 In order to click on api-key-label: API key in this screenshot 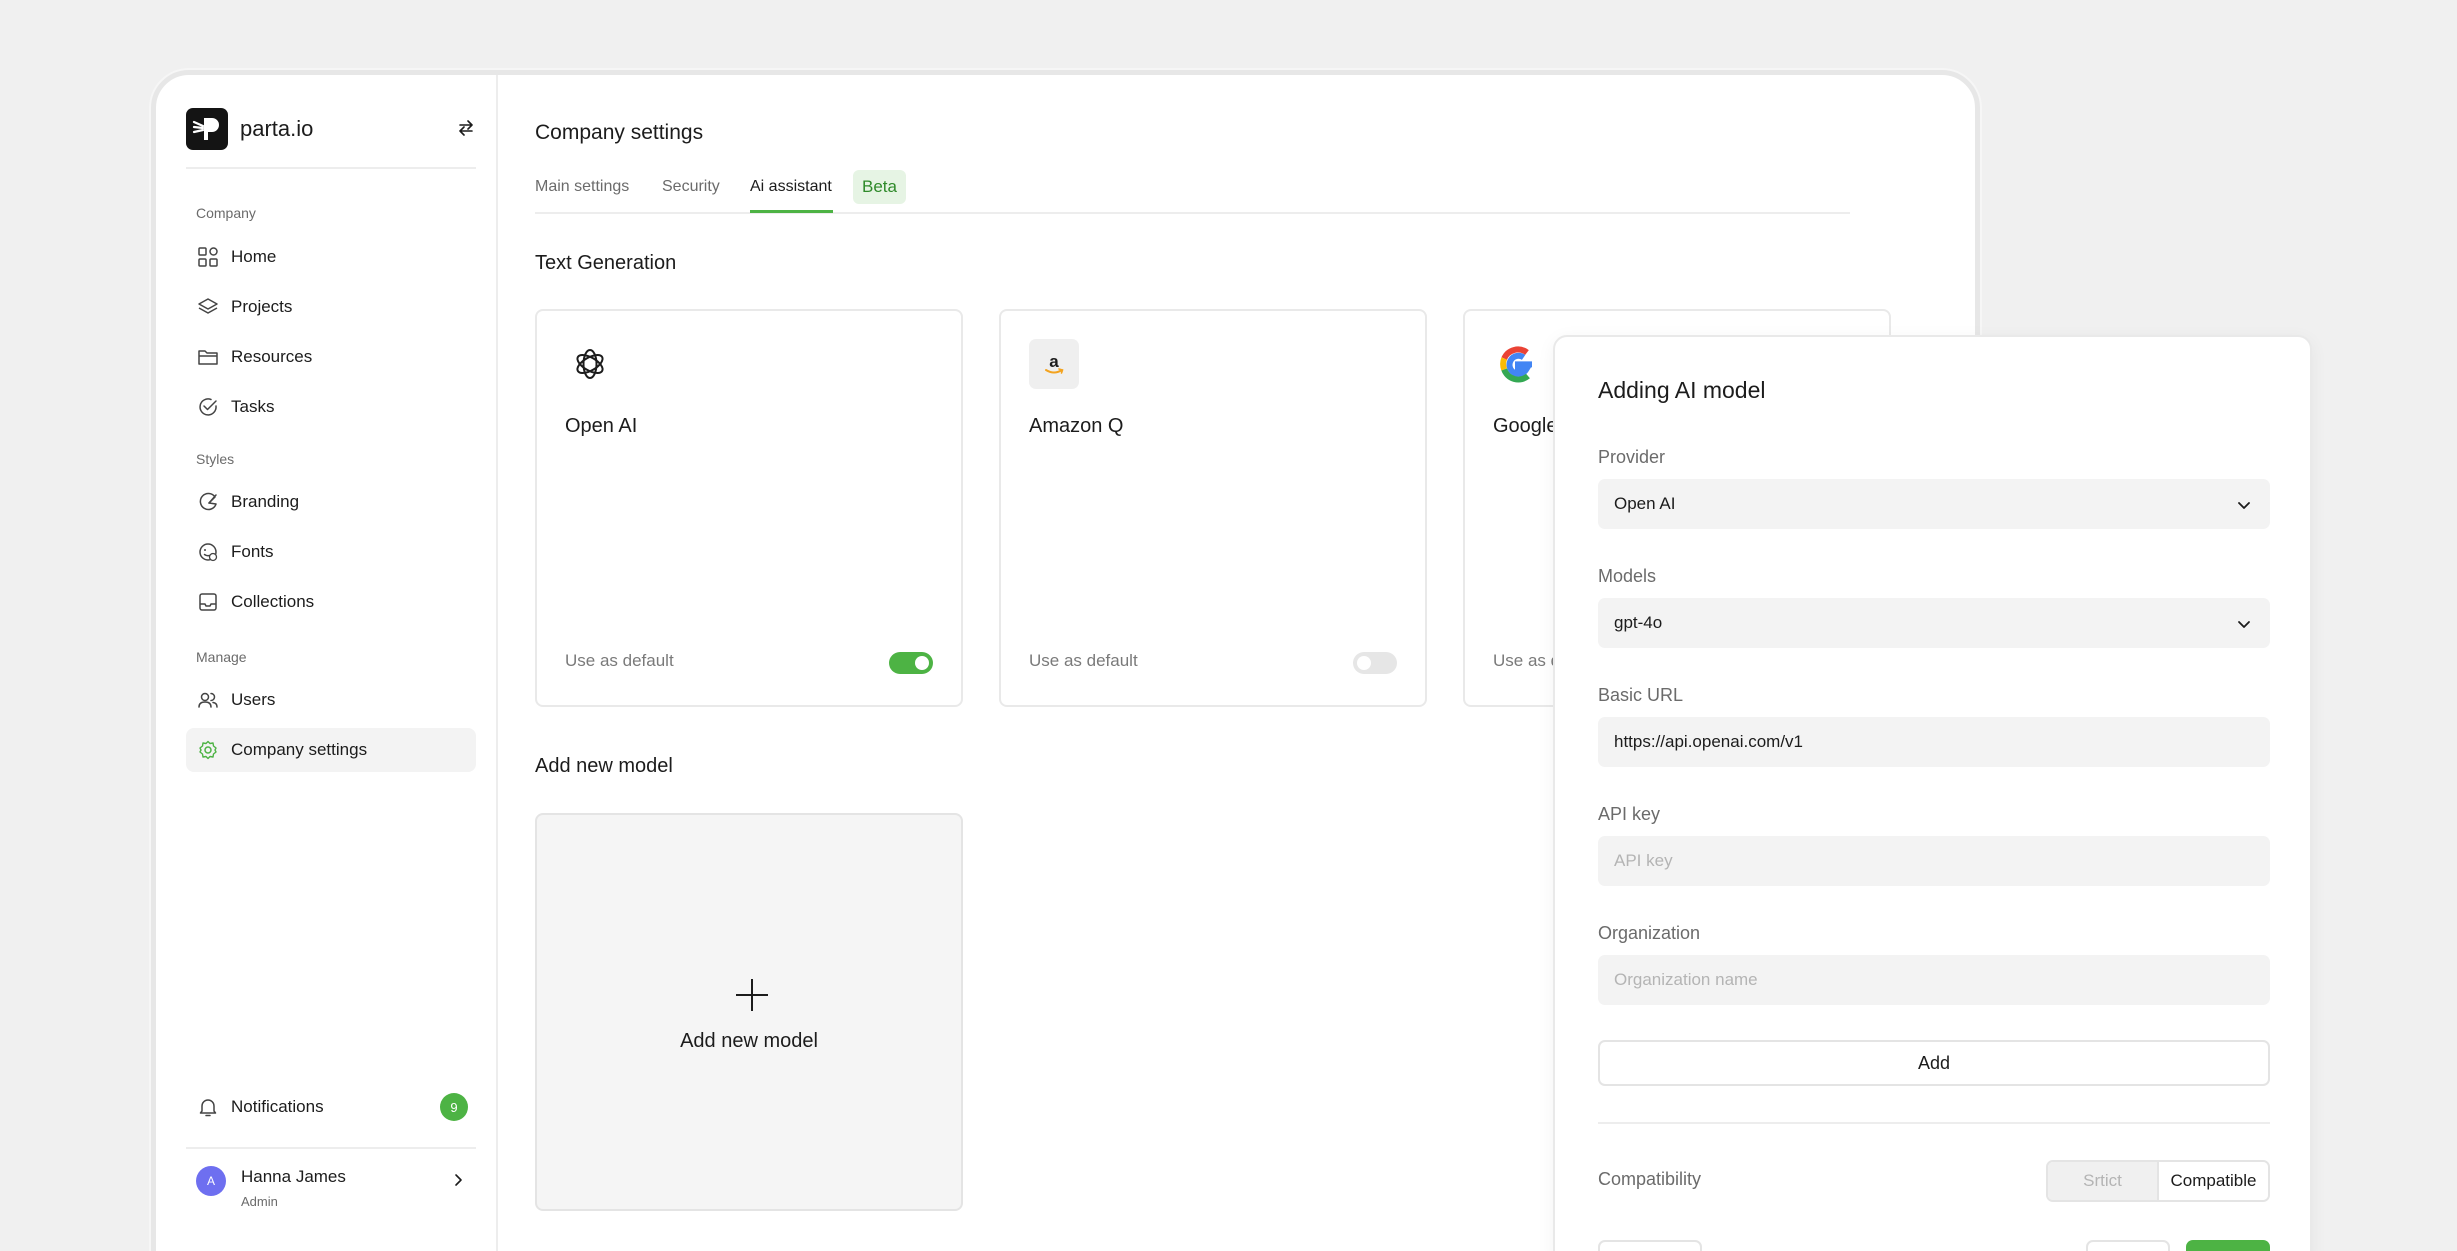, I will do `click(1629, 814)`.